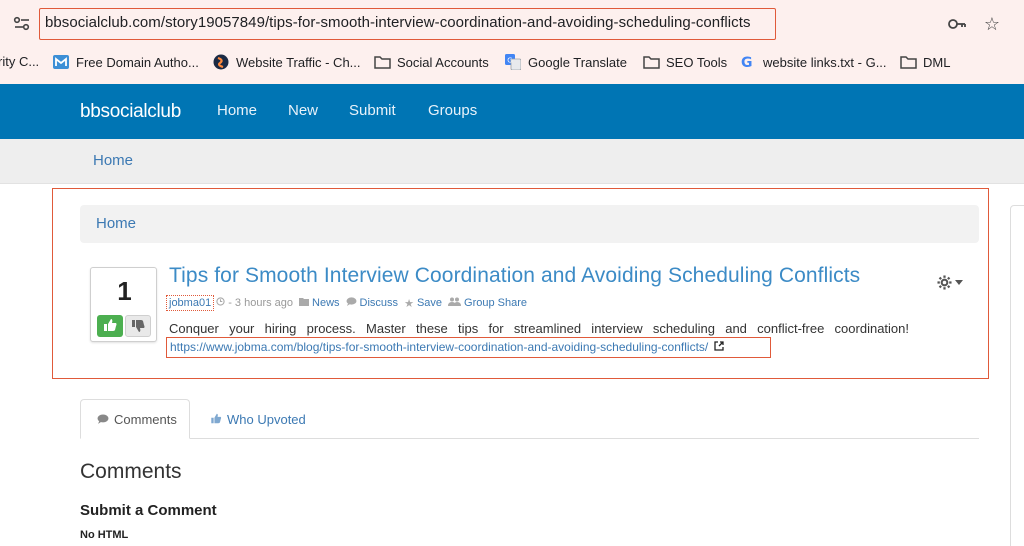  Describe the element at coordinates (992, 24) in the screenshot. I see `bookmark-star-icon: ☆` at that location.